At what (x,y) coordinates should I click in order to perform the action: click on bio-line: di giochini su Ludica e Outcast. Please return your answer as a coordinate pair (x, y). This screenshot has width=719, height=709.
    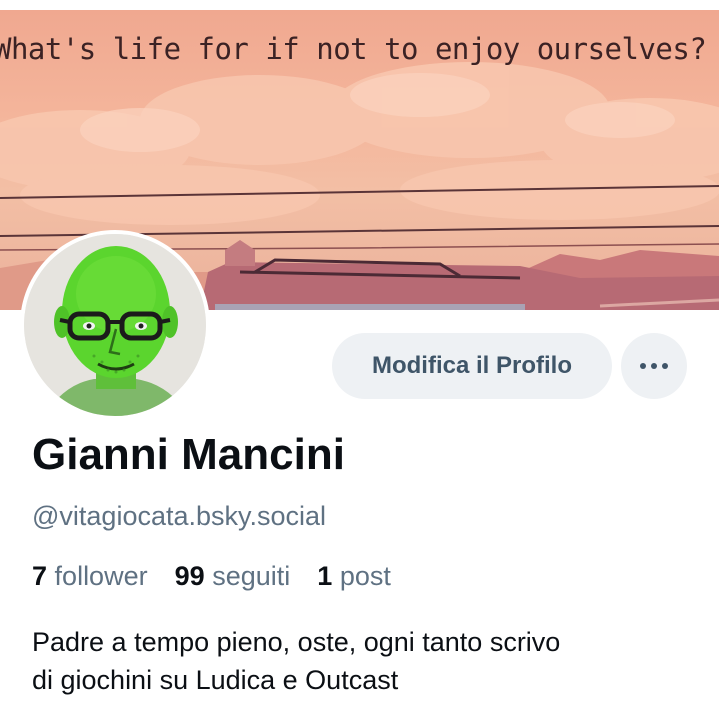
    Looking at the image, I should click on (215, 680).